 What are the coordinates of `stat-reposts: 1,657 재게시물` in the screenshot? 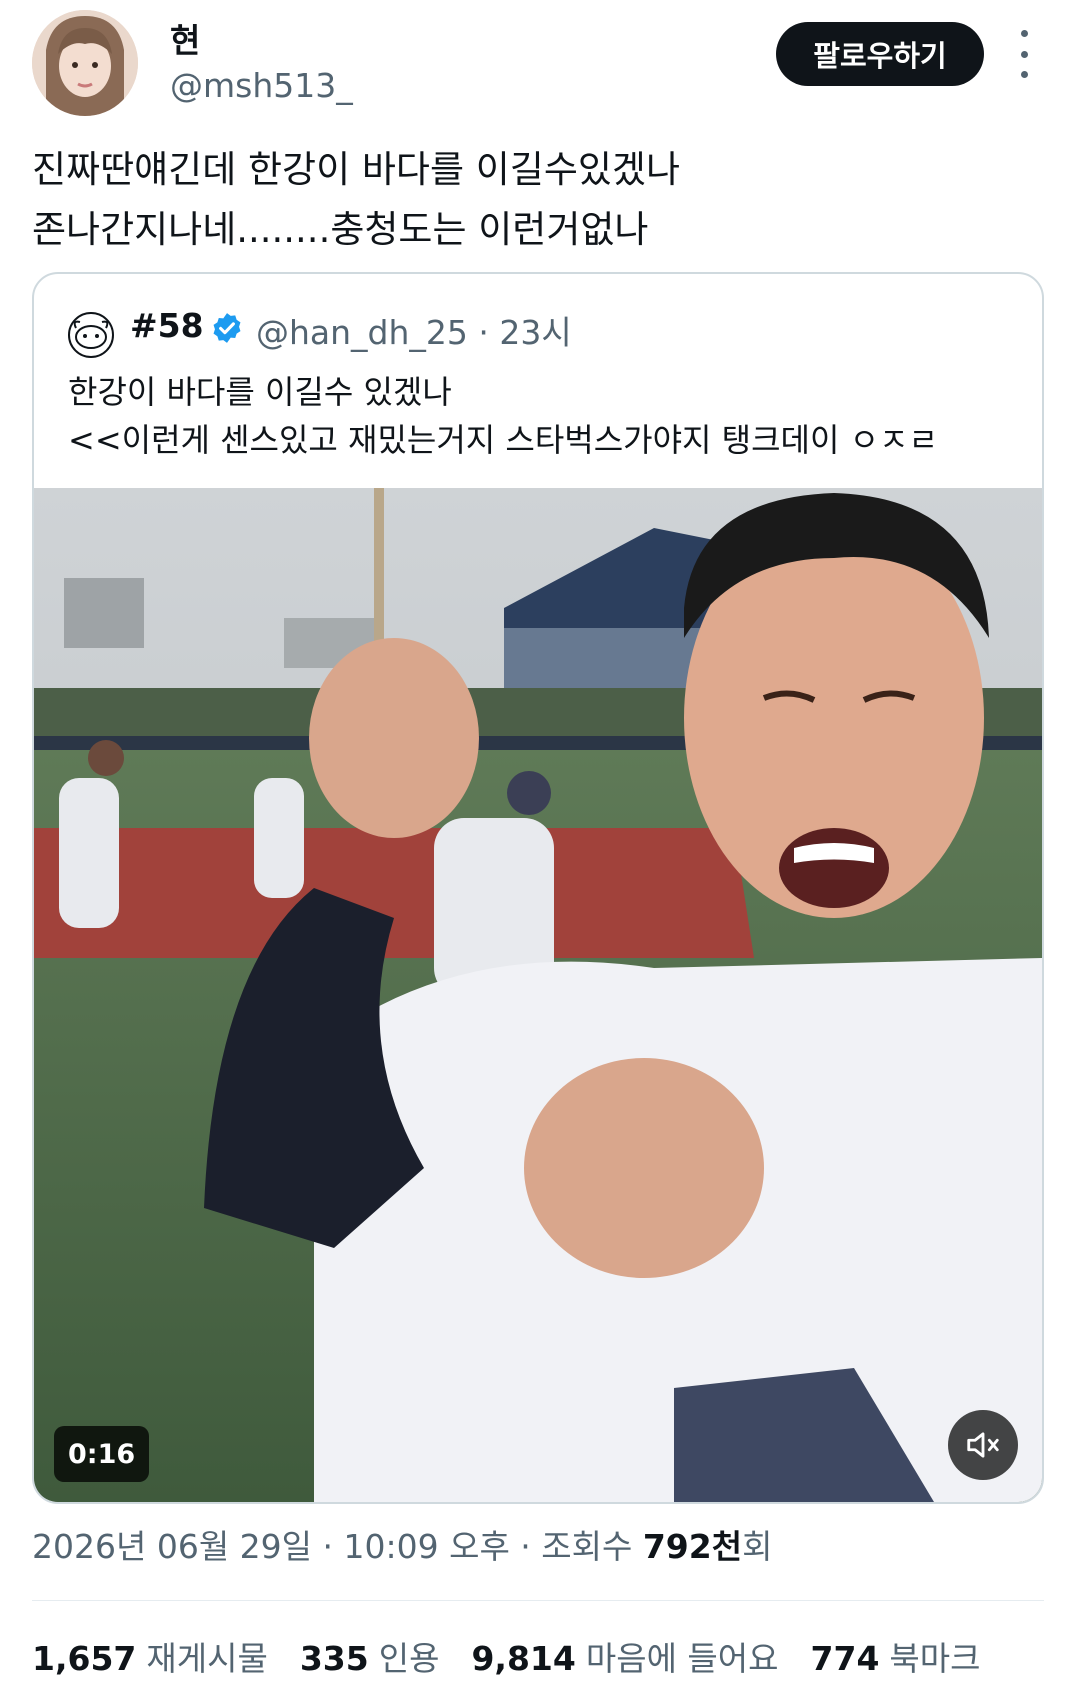 It's located at (150, 1656).